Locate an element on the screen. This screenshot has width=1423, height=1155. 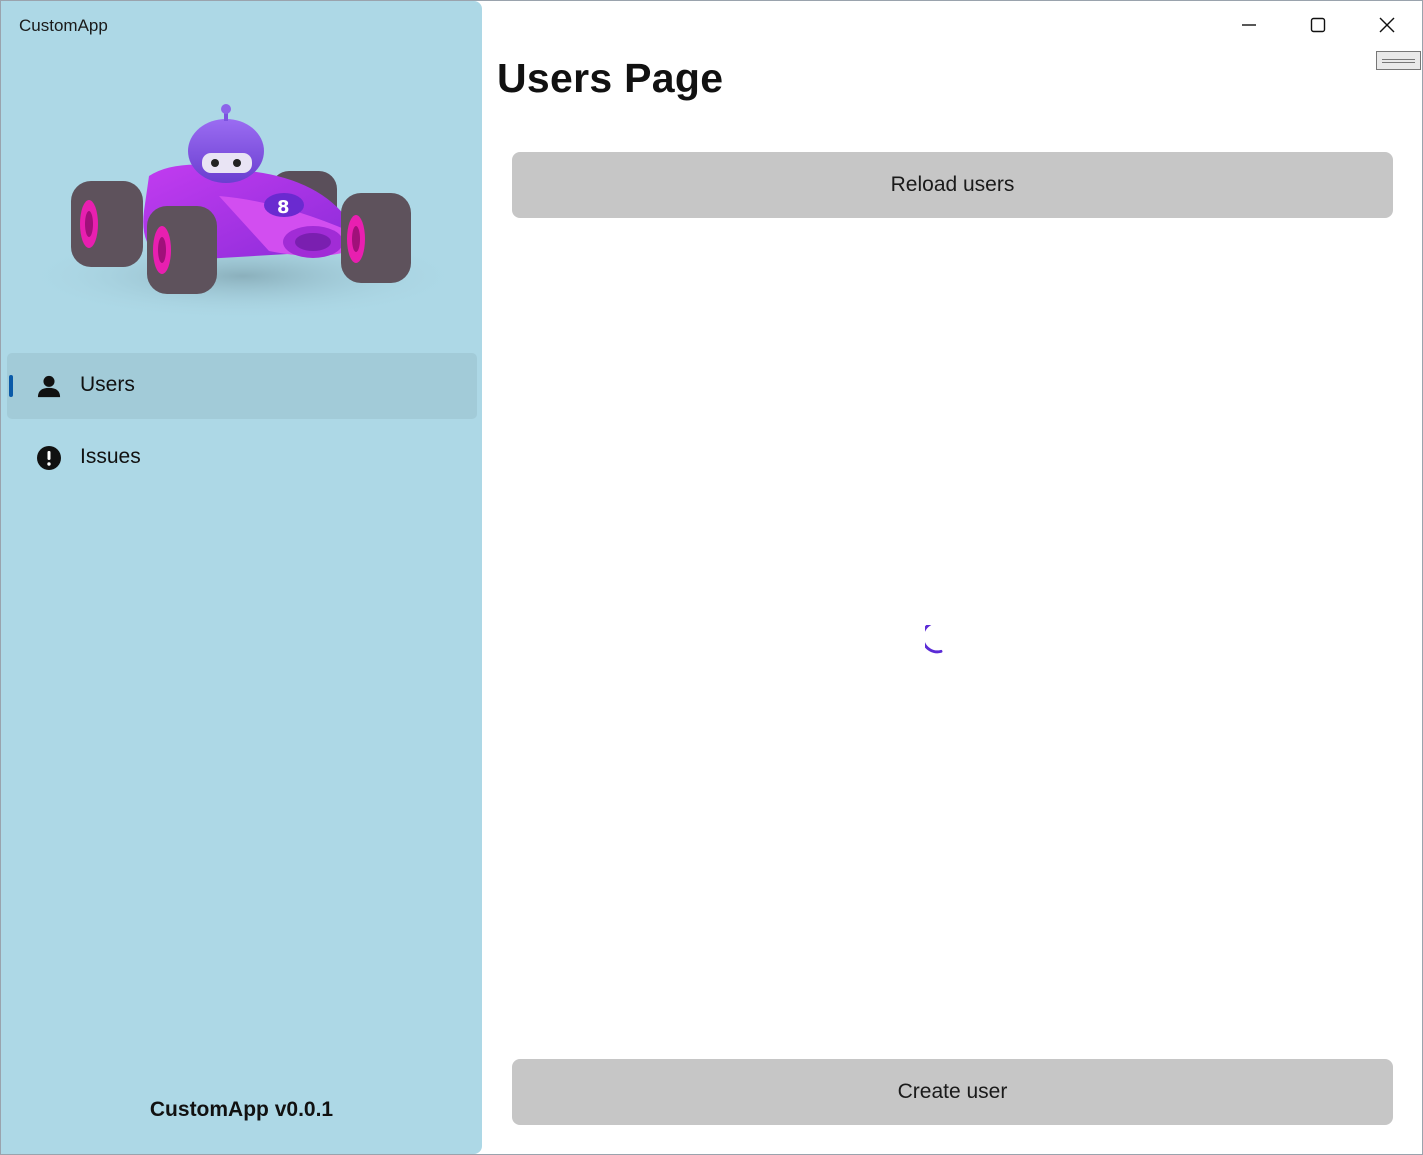
maximize-icon is located at coordinates (1318, 25).